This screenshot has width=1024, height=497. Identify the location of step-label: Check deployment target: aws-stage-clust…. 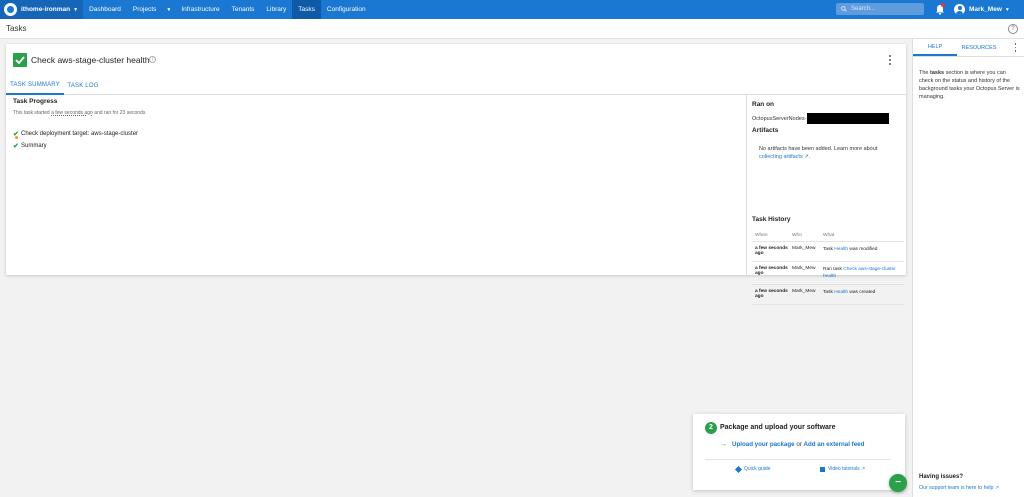
(80, 134).